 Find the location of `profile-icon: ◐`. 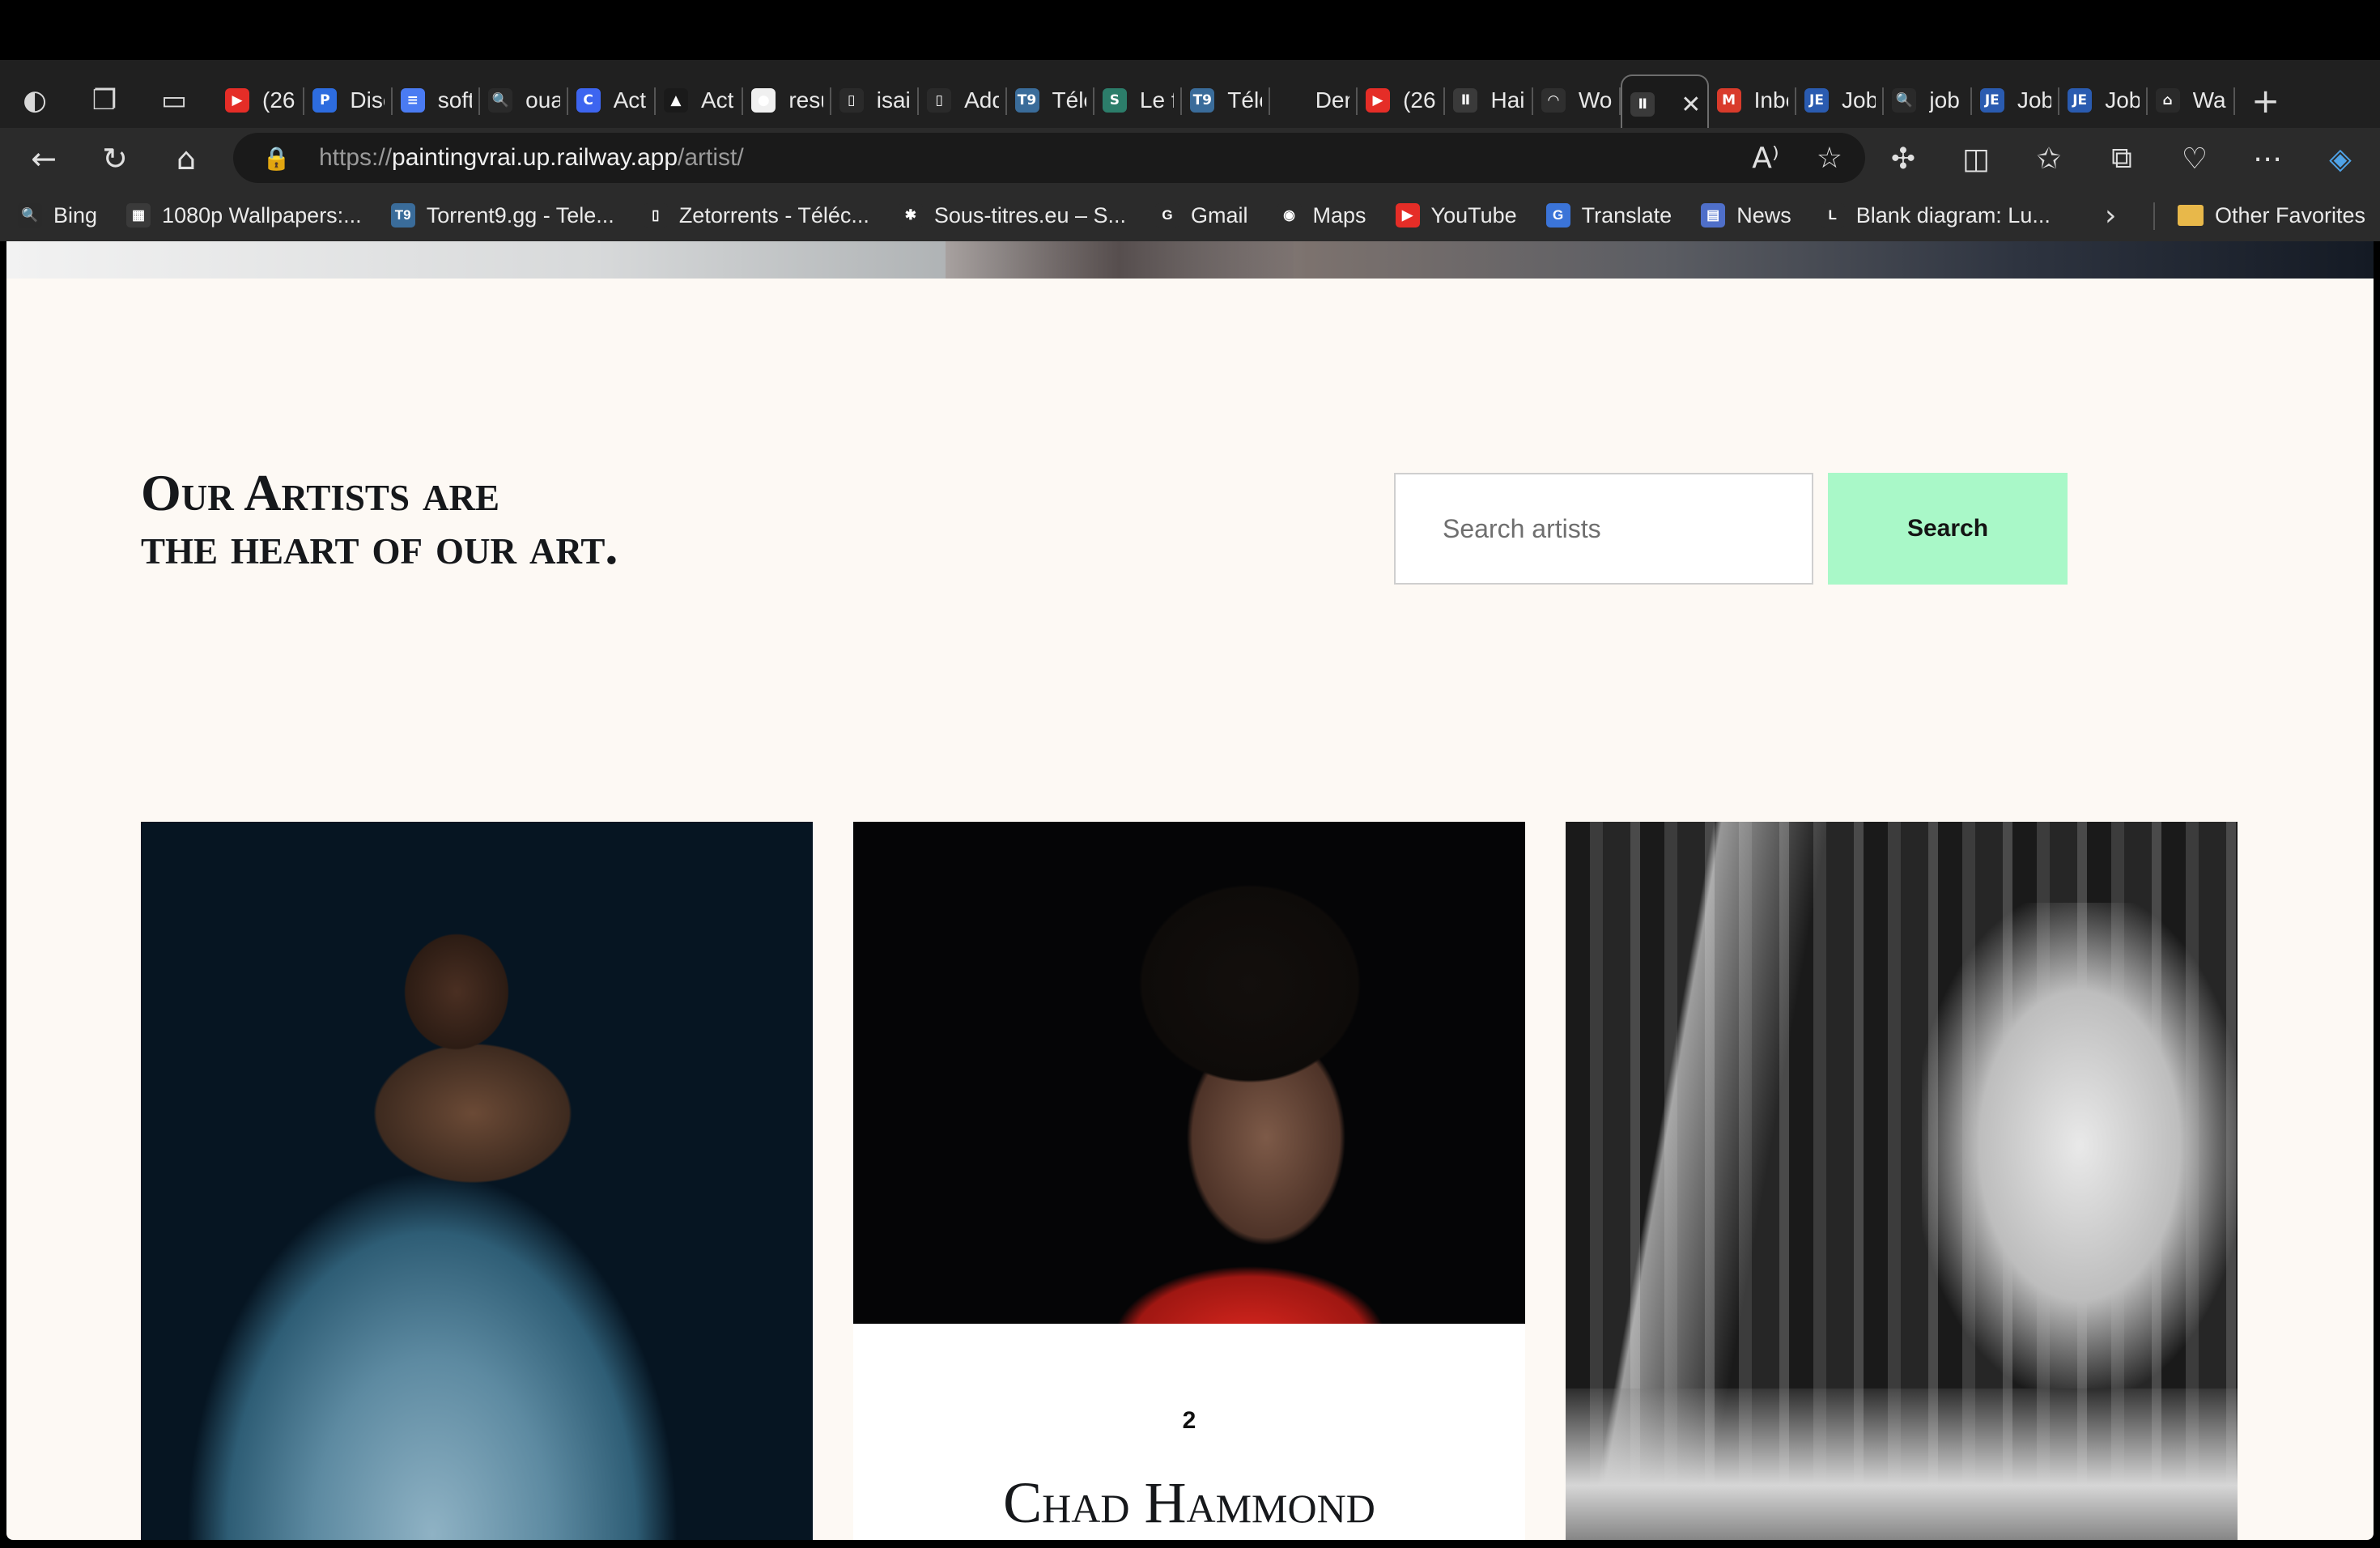

profile-icon: ◐ is located at coordinates (34, 100).